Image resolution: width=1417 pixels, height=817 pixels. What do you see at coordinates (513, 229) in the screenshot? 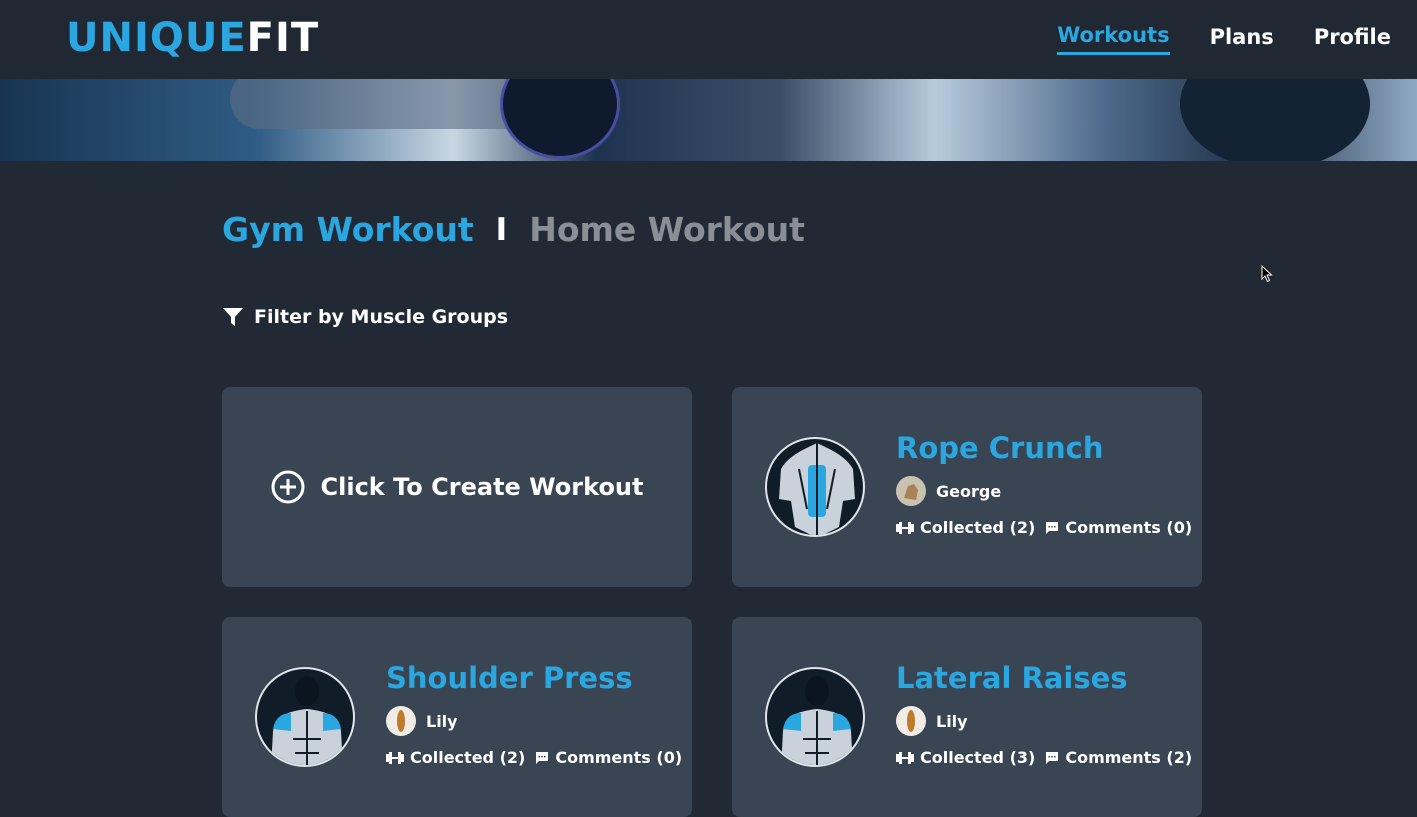
I see `workout-type-tabs: Gym Workout I Home Workout` at bounding box center [513, 229].